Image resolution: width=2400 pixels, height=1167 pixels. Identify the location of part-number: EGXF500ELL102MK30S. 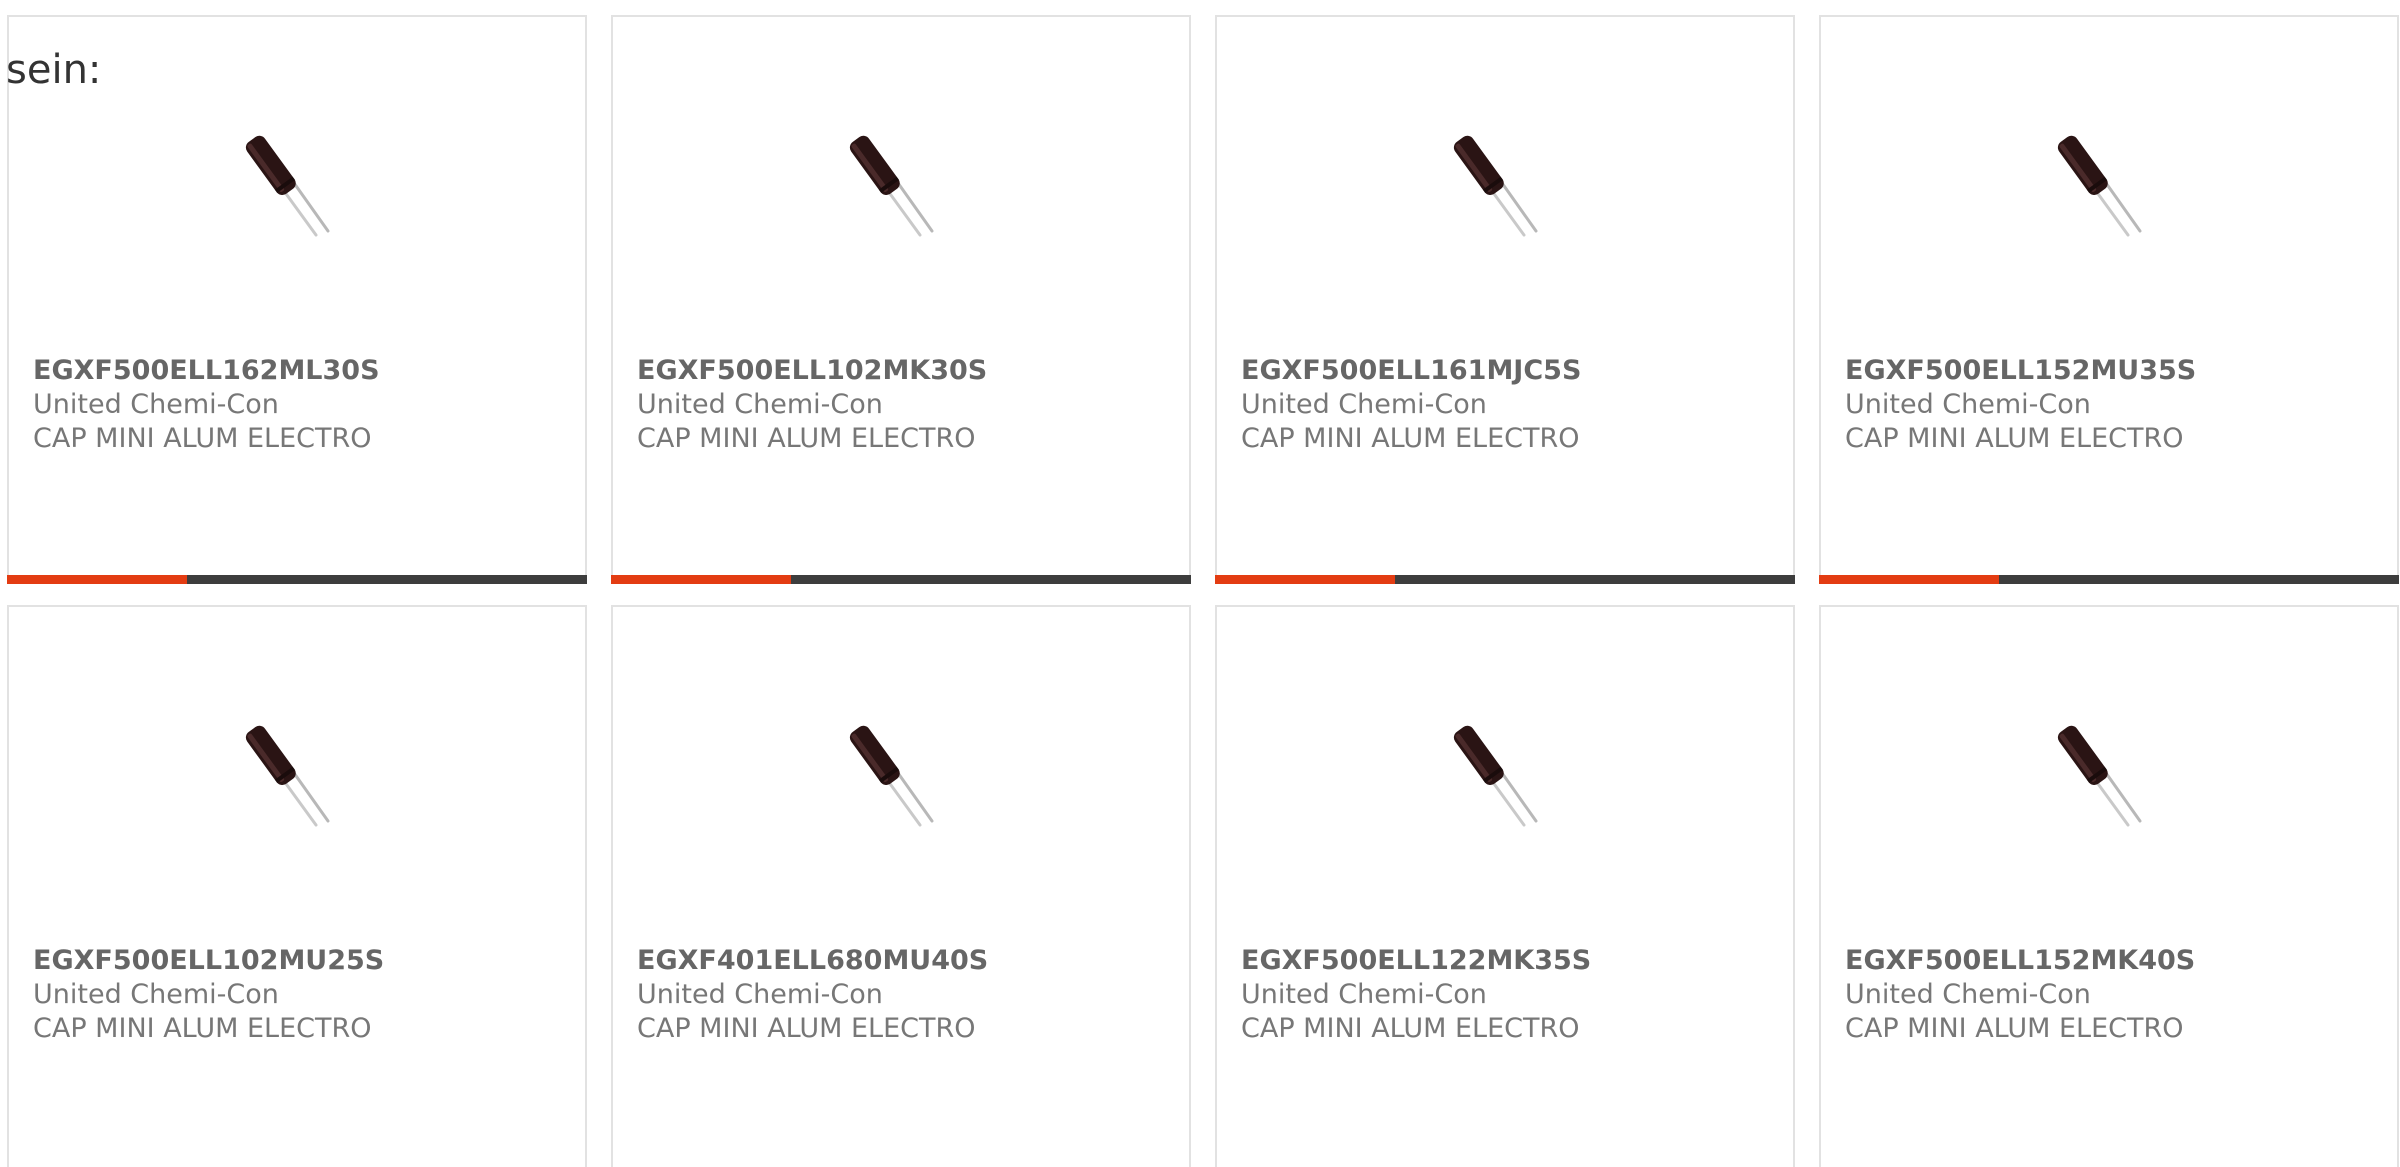
(903, 371).